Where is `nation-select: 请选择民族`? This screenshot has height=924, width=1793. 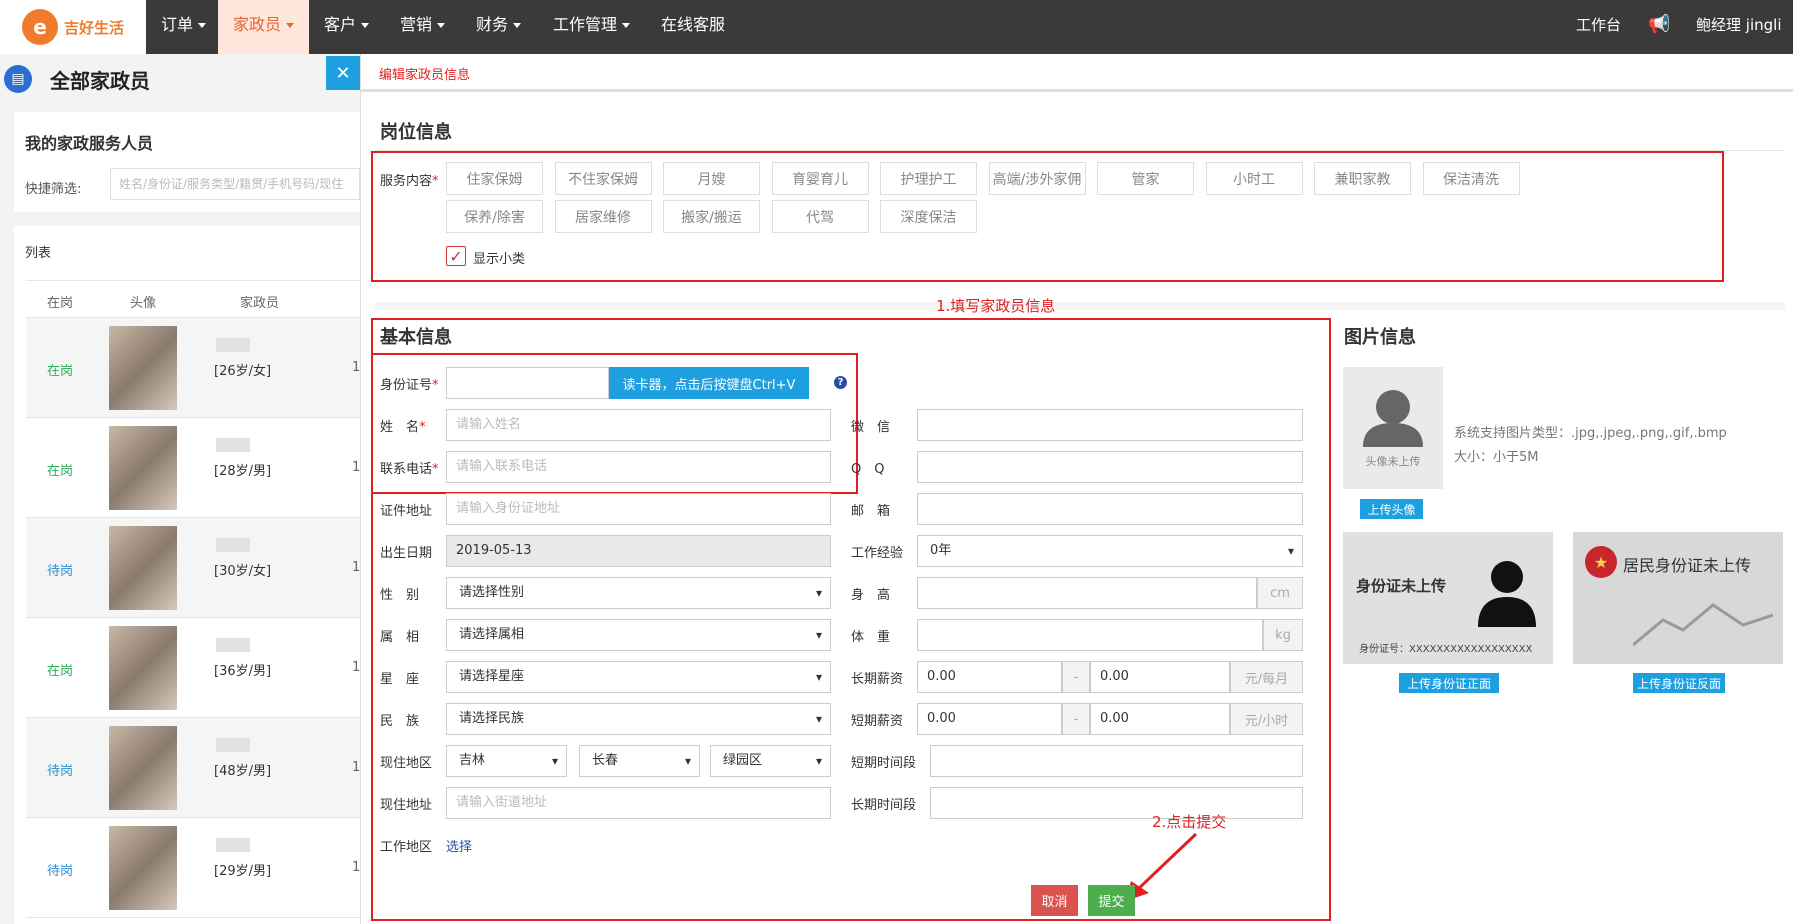 nation-select: 请选择民族 is located at coordinates (638, 719).